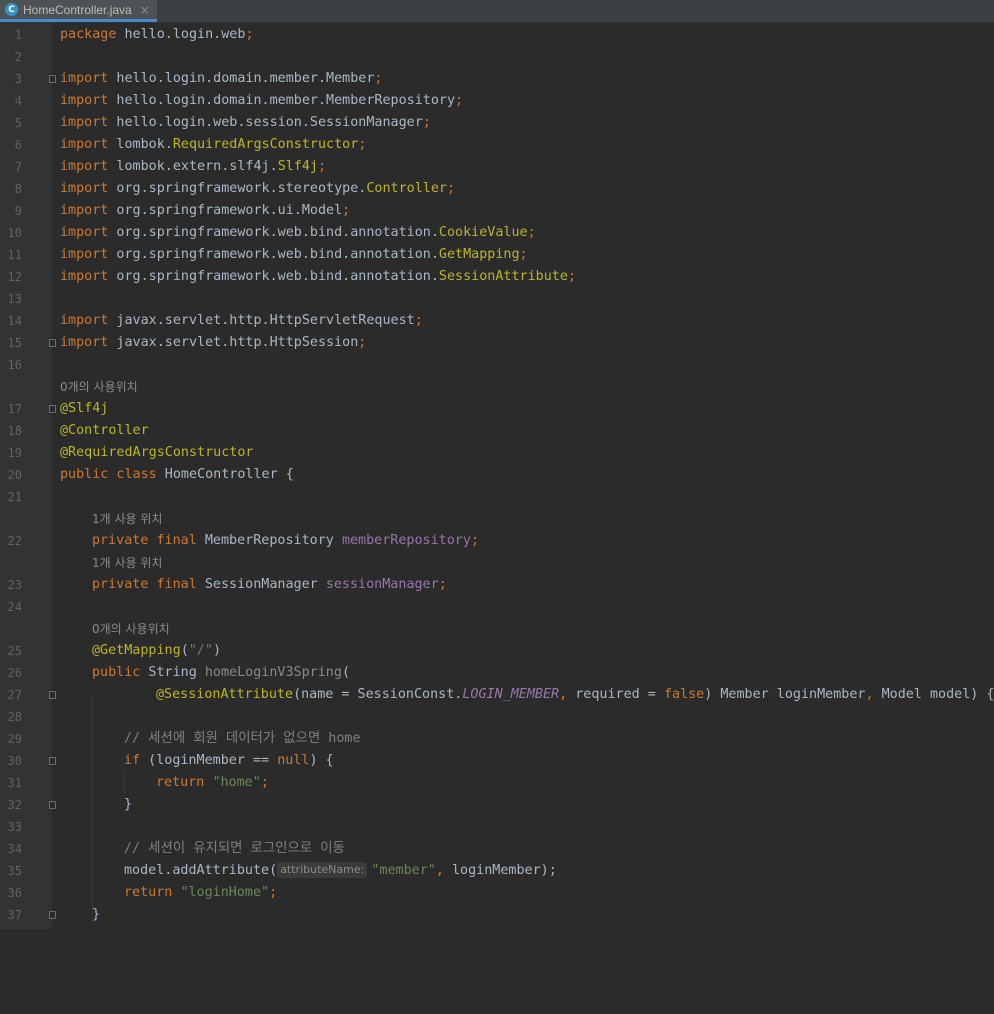  I want to click on code-line: 1 package hello.login.web;, so click(497, 35).